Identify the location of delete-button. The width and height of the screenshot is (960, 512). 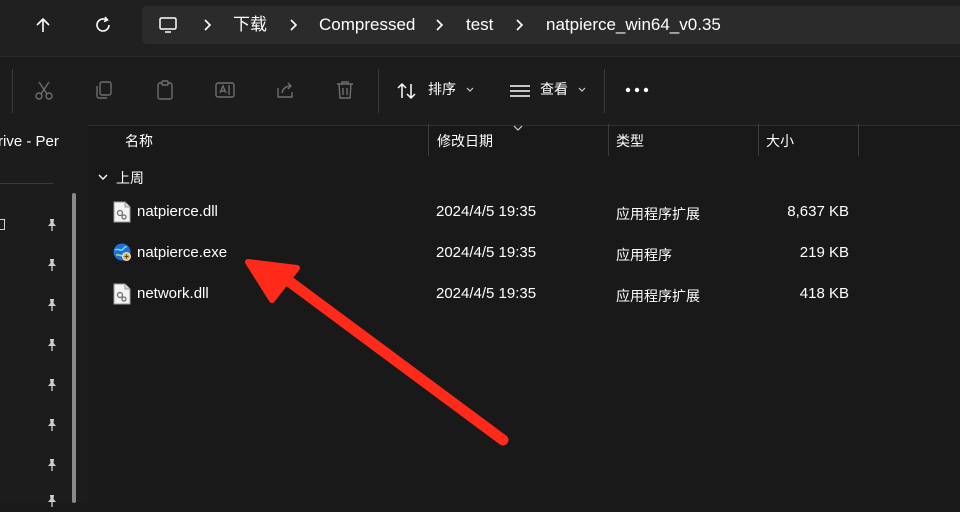
(345, 90).